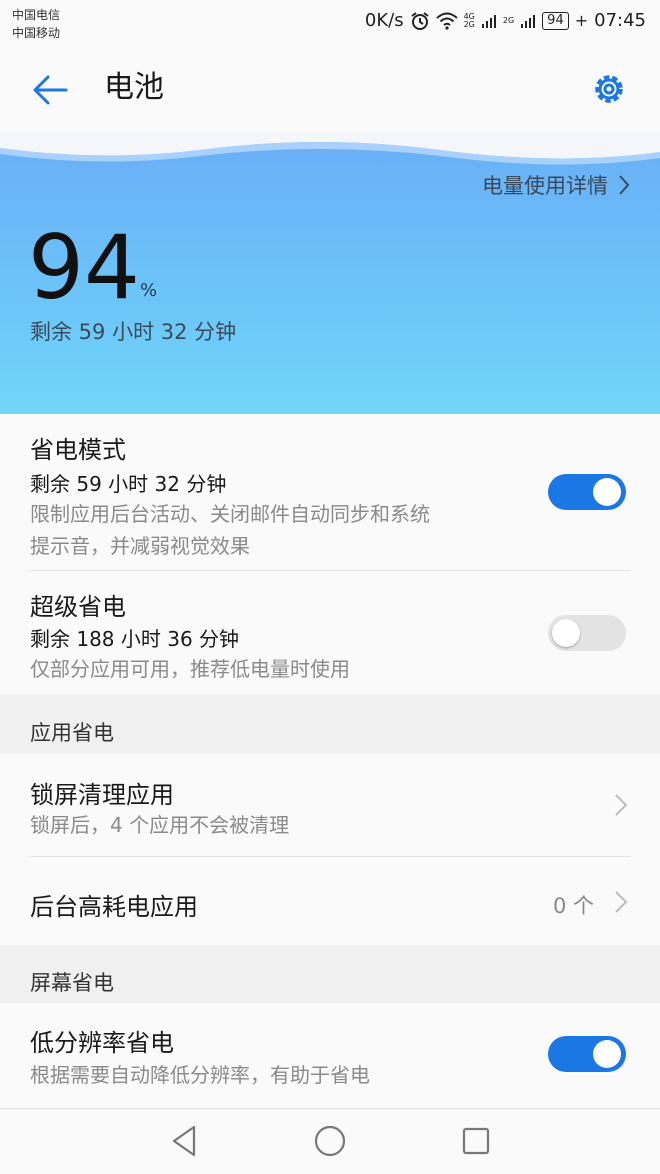 The height and width of the screenshot is (1174, 660). I want to click on ultra-saving-toggle, so click(587, 633).